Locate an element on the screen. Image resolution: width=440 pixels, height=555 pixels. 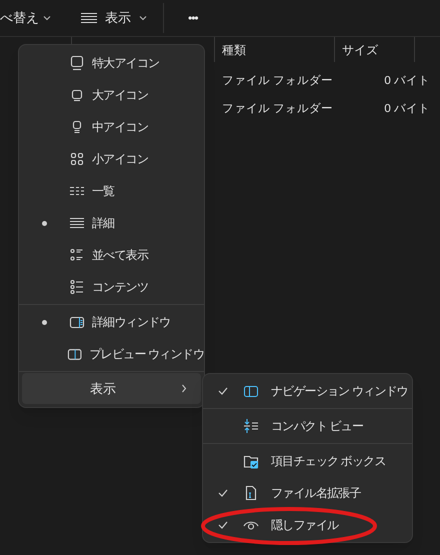
grid-icon is located at coordinates (77, 159).